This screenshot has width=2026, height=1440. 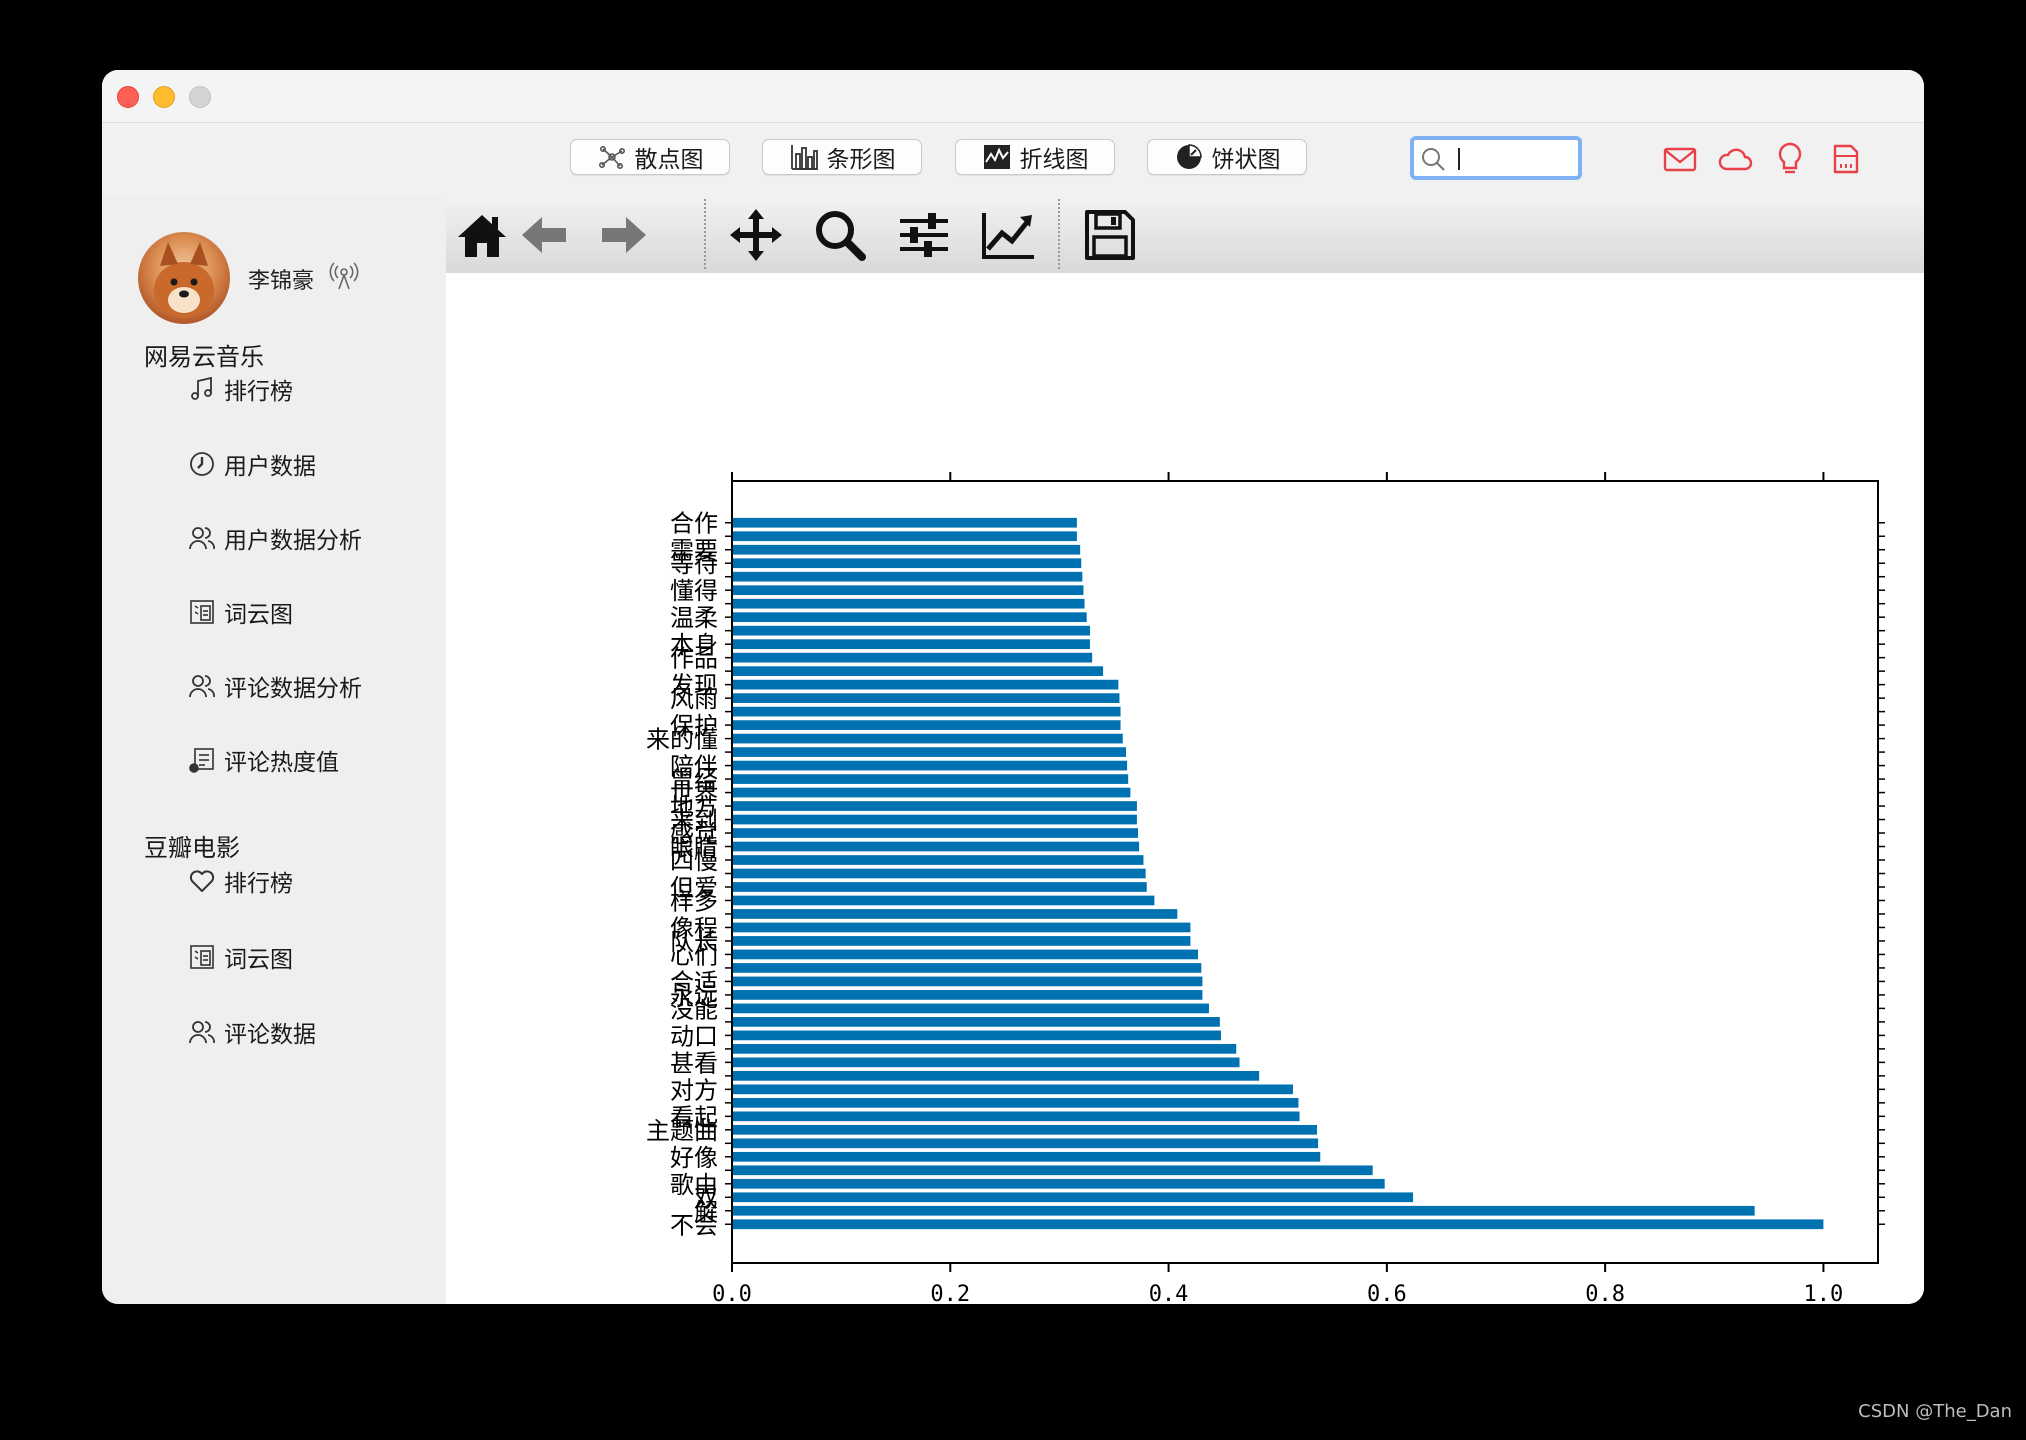 I want to click on y-tick-label: 身, so click(x=706, y=645).